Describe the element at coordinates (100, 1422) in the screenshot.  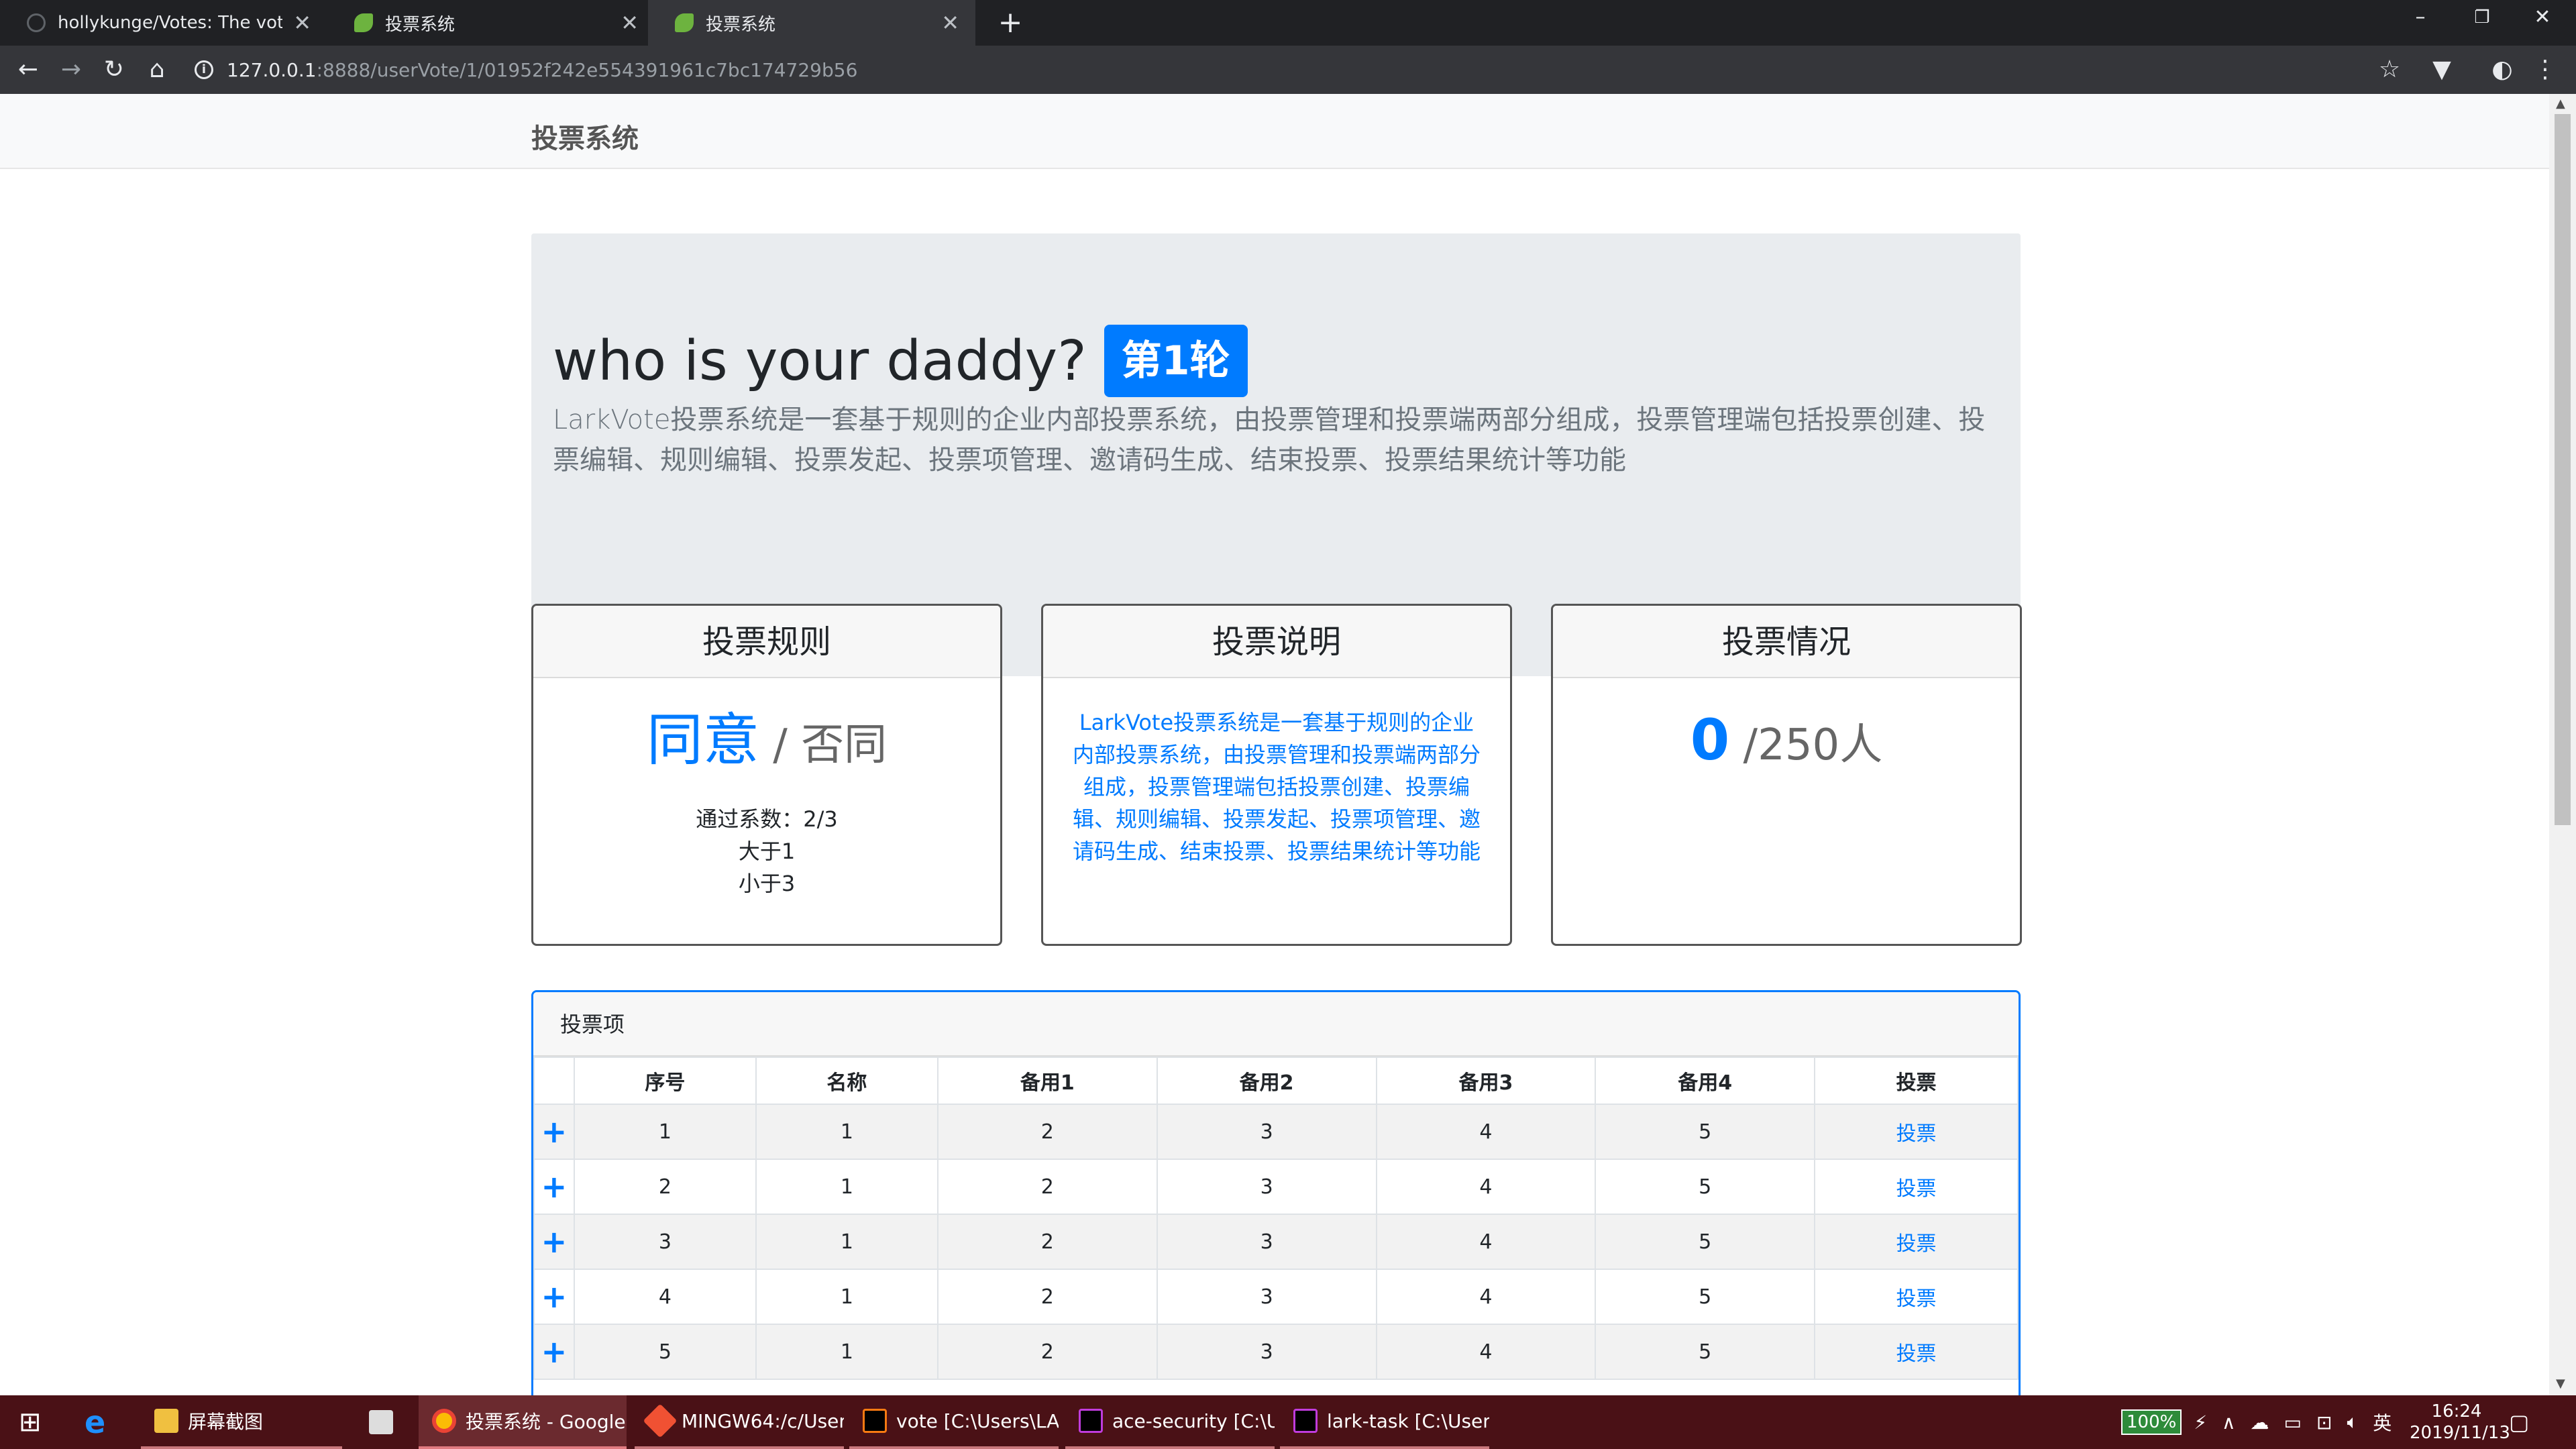
I see `edge-browser-icon: e` at that location.